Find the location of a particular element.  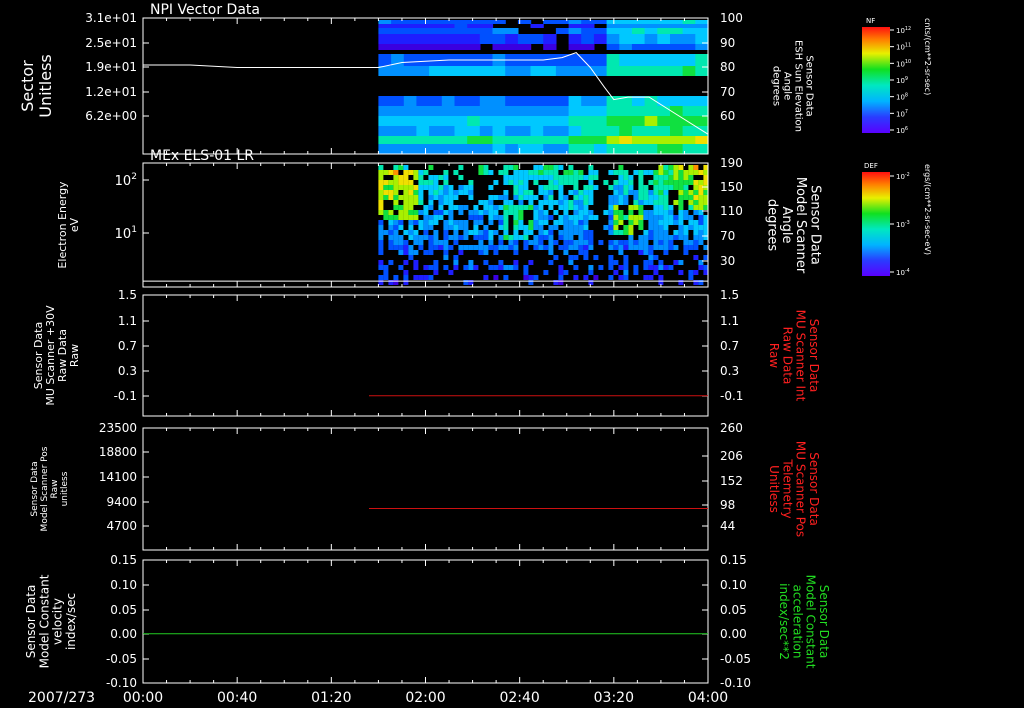

colorbar-def: DEF ergs/(cm**2-sr-sec-eV) 10-2 10-3 10-4 is located at coordinates (897, 219).